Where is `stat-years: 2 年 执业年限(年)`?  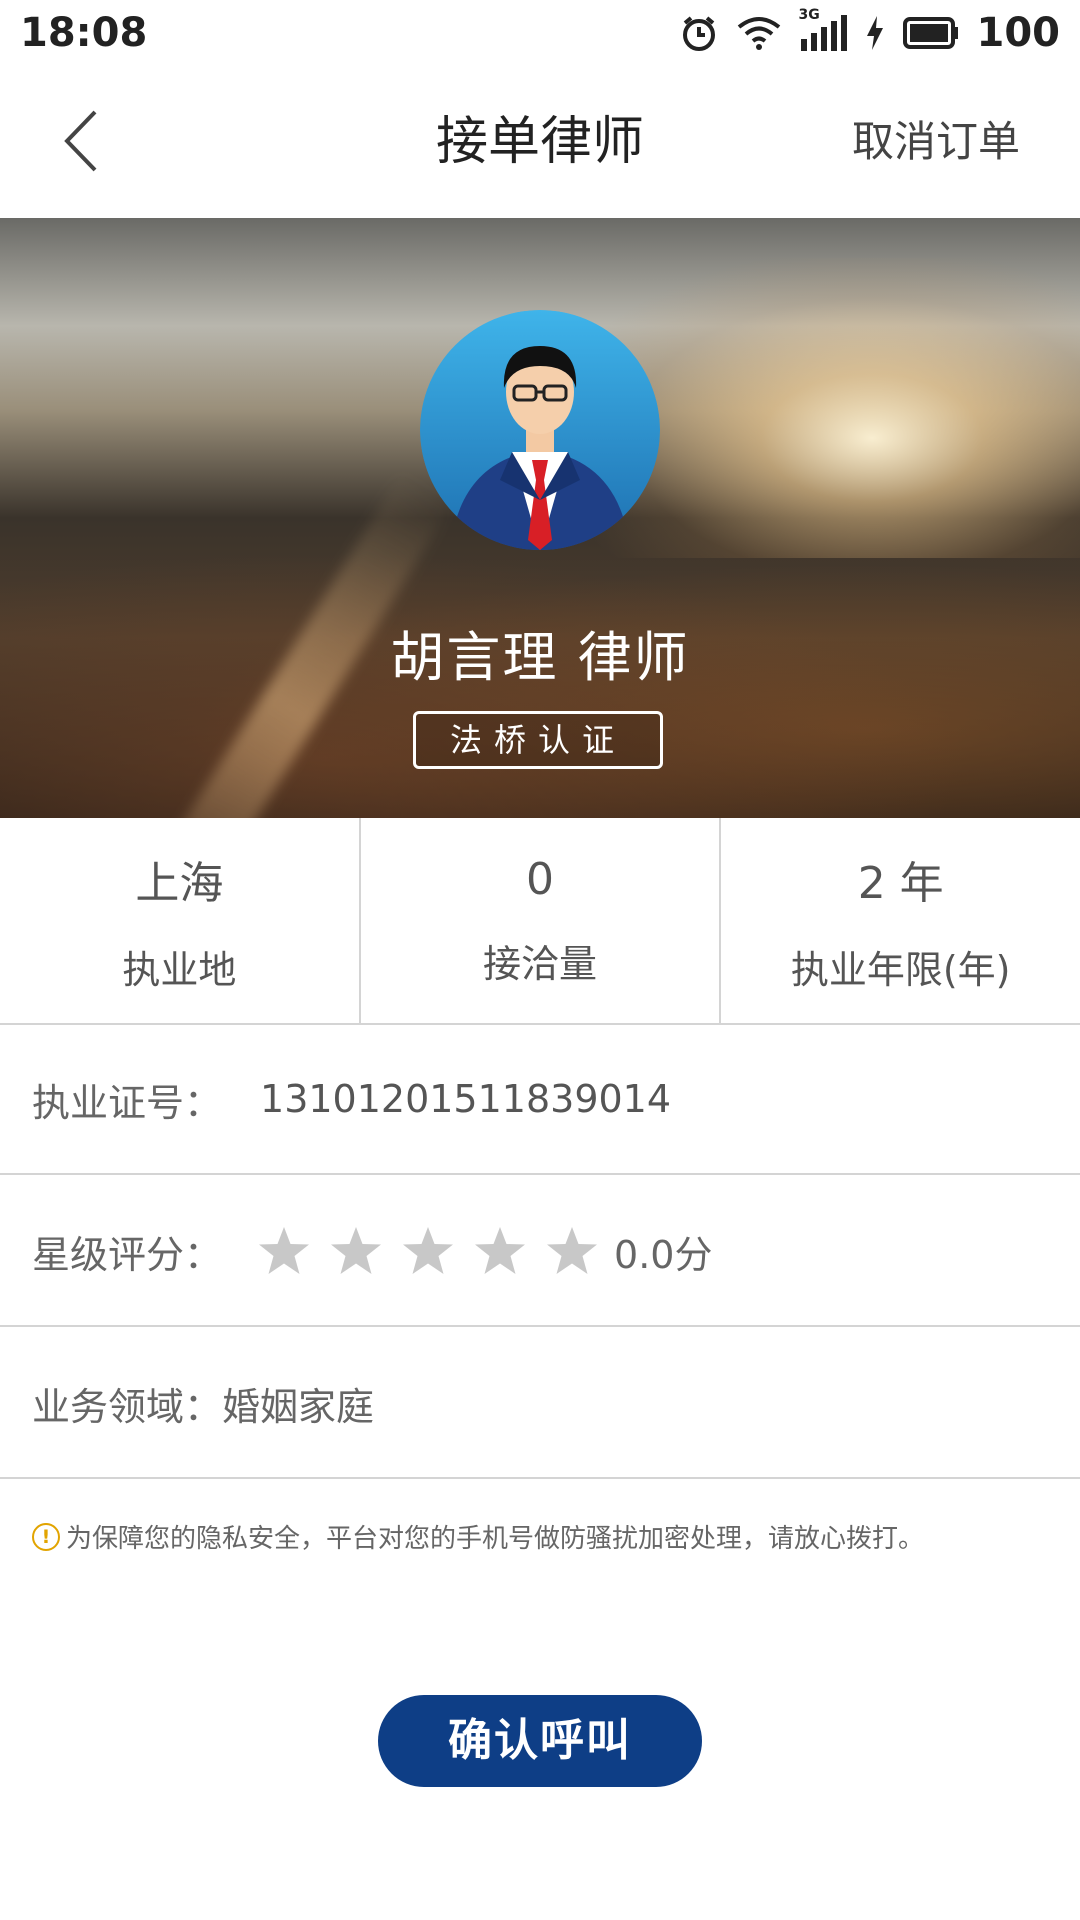
stat-years: 2 年 执业年限(年) is located at coordinates (900, 920).